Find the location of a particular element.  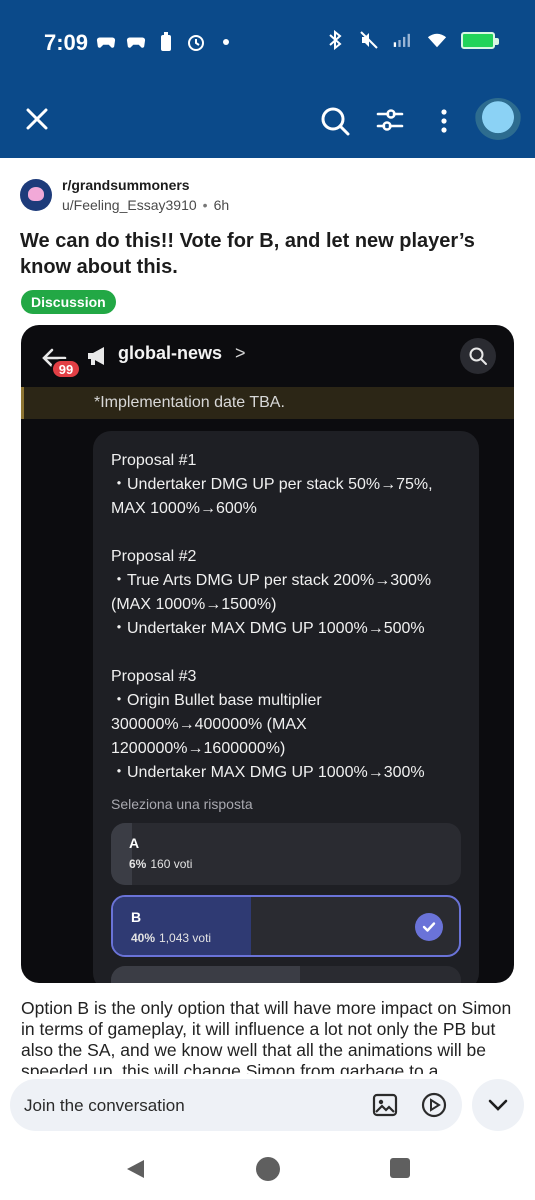

home-circle-icon is located at coordinates (268, 1169).